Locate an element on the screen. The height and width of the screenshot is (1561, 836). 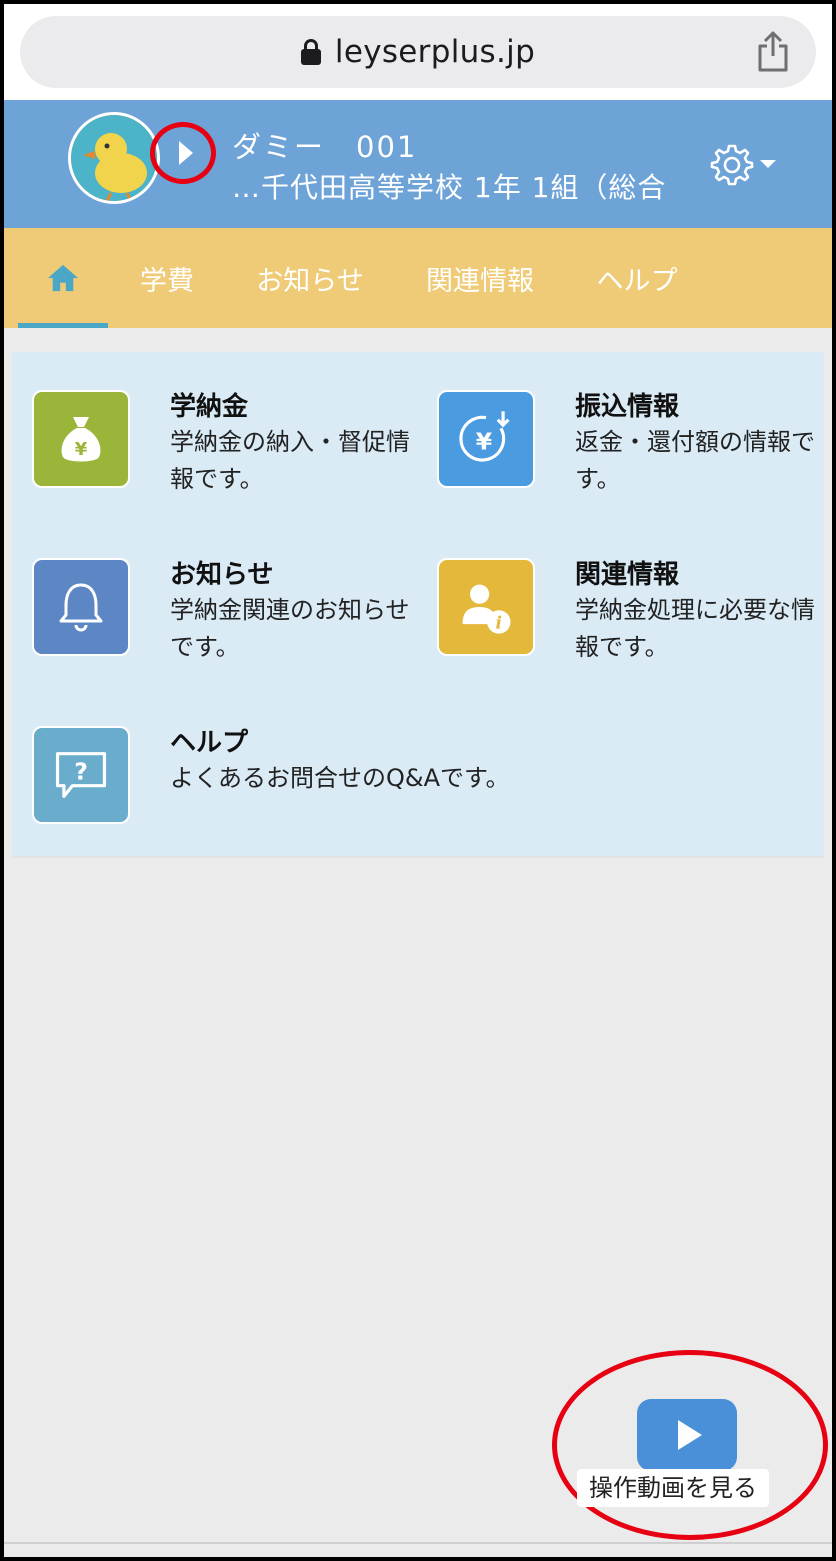
gear-icon is located at coordinates (732, 165).